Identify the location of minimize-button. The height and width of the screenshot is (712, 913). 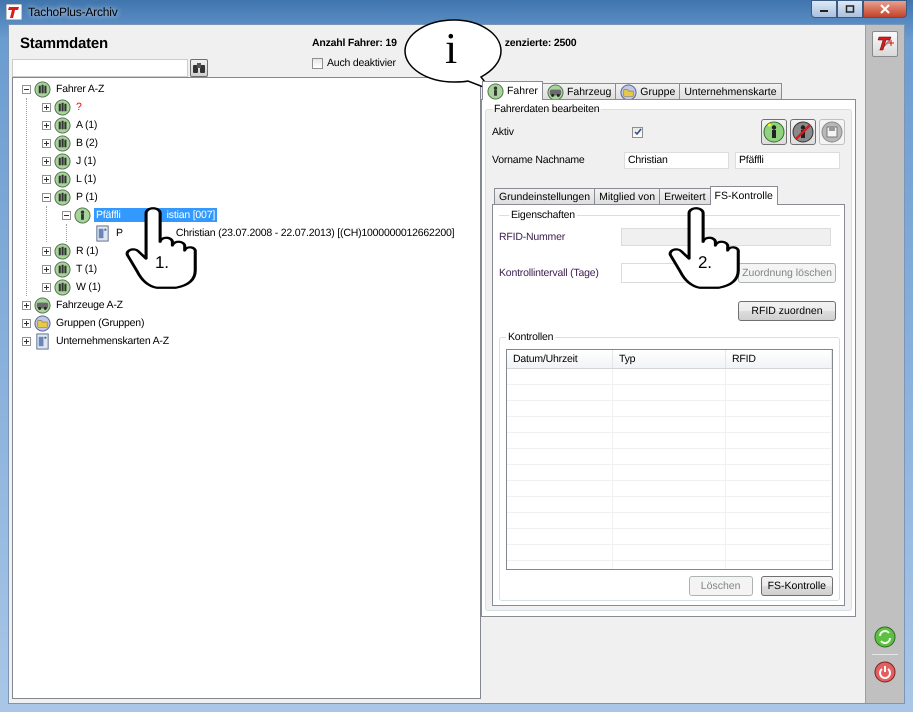
(824, 9).